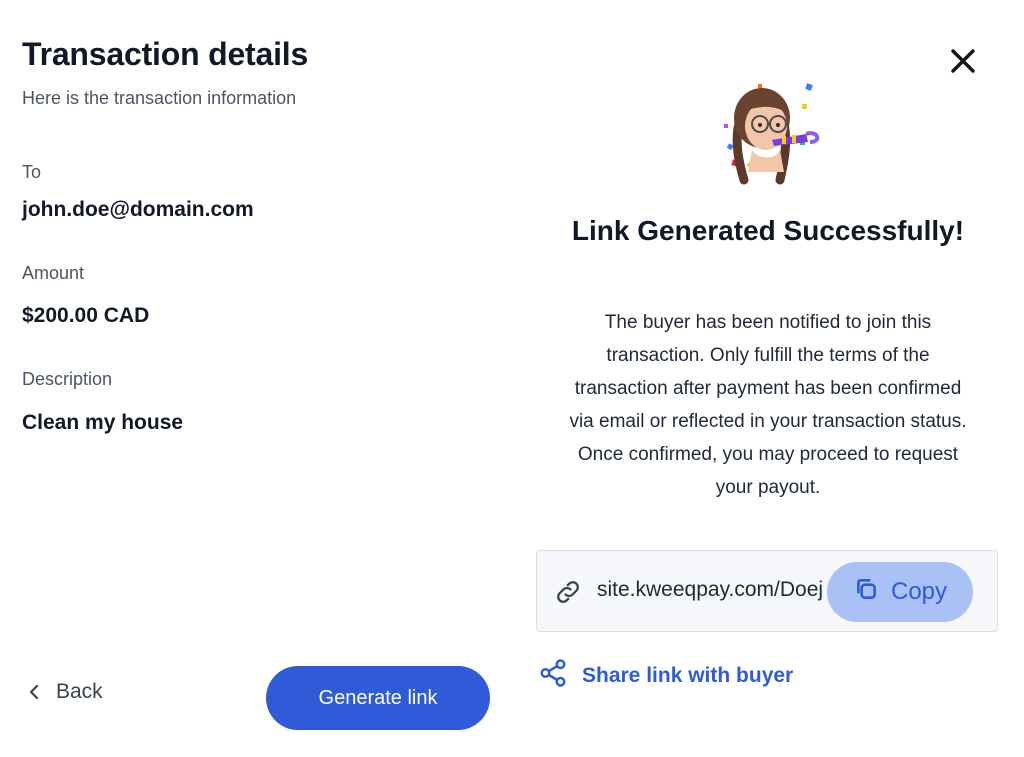  I want to click on generated-link-url: site.kweeqpay.com/Doej, so click(710, 590).